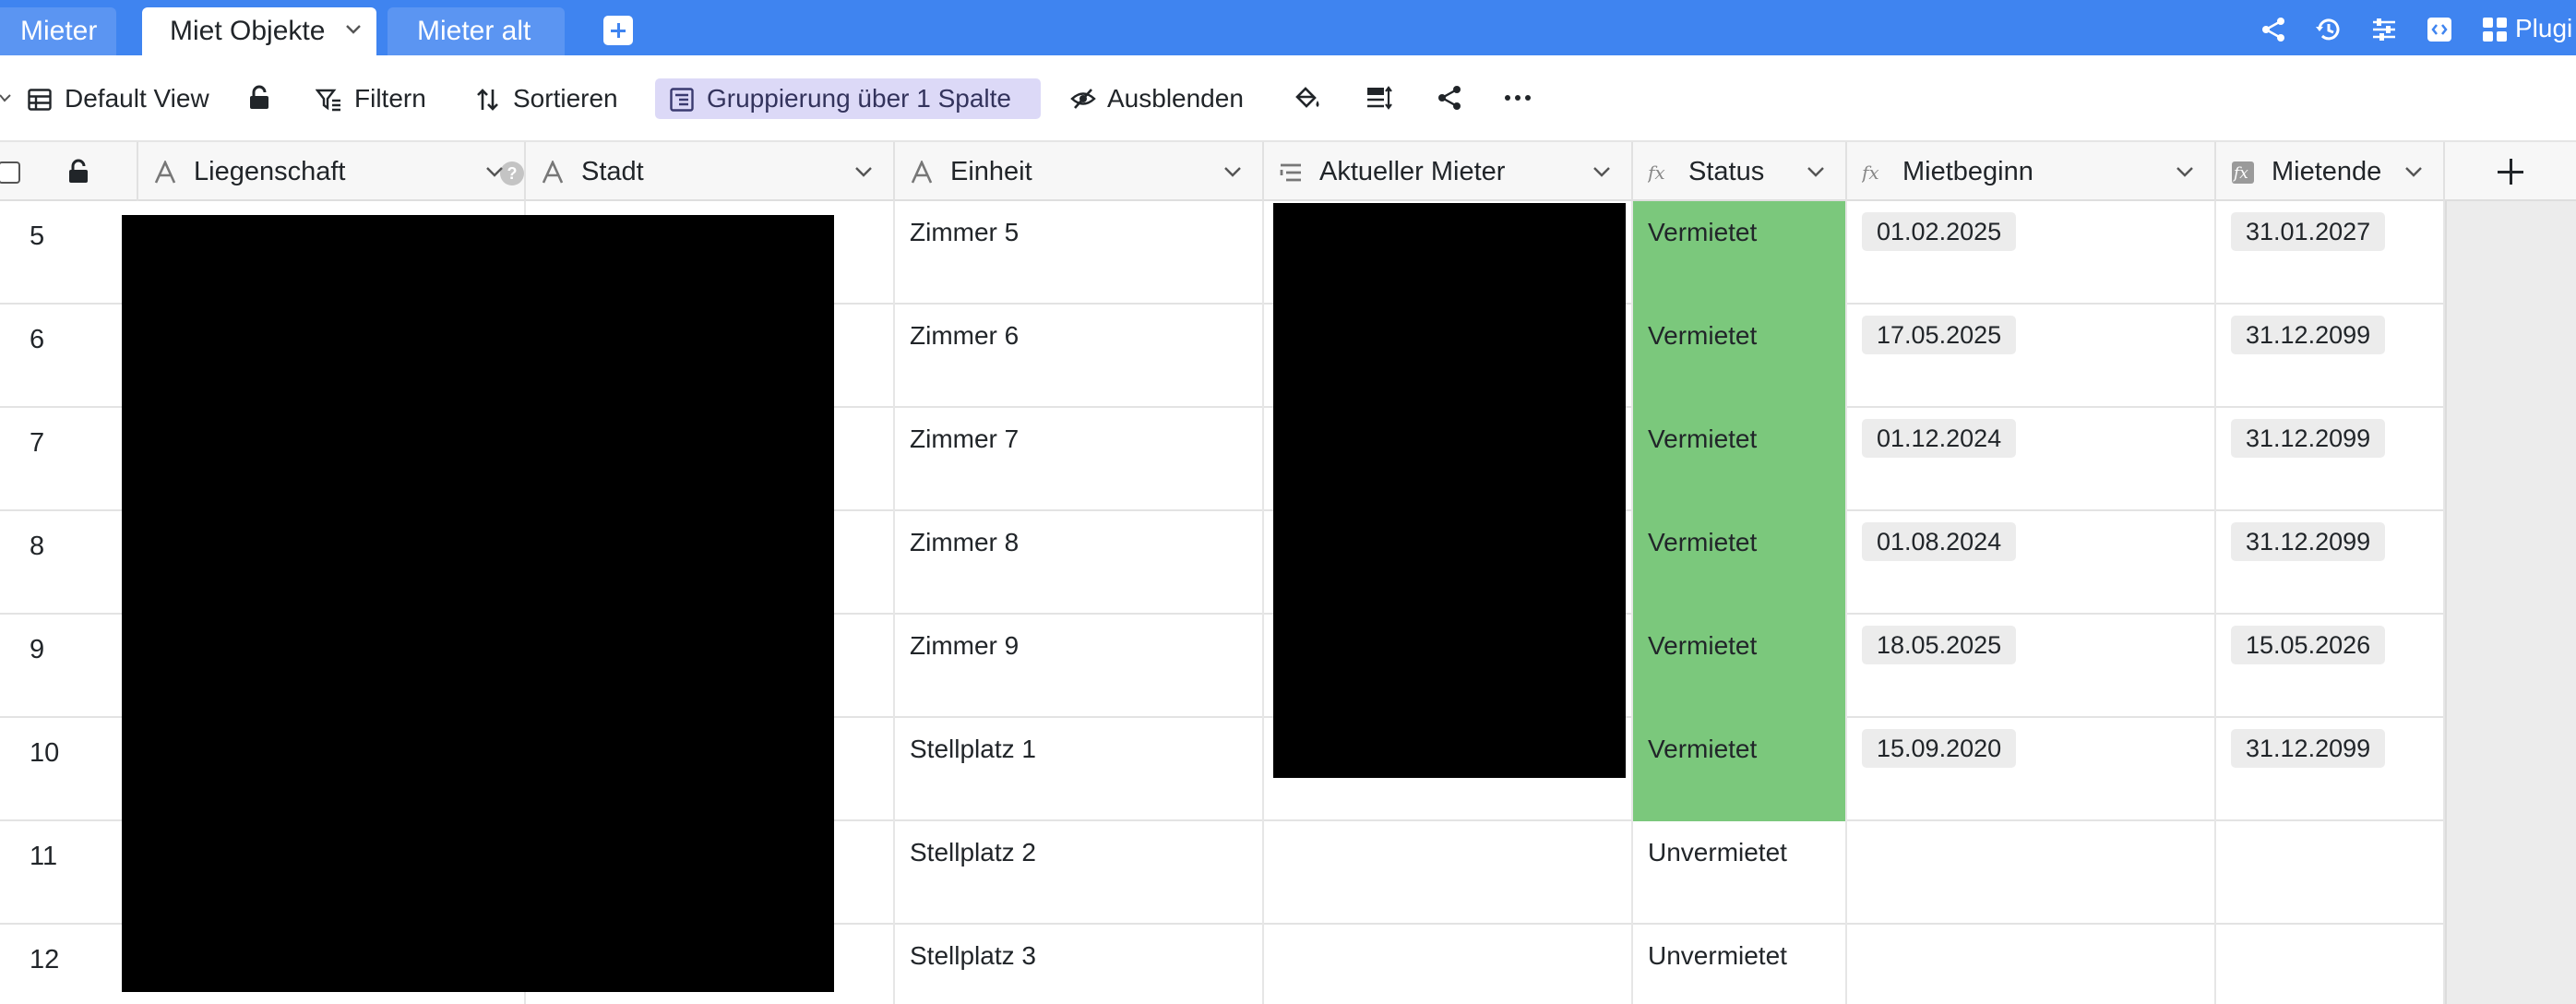  Describe the element at coordinates (2510, 171) in the screenshot. I see `add-column-button` at that location.